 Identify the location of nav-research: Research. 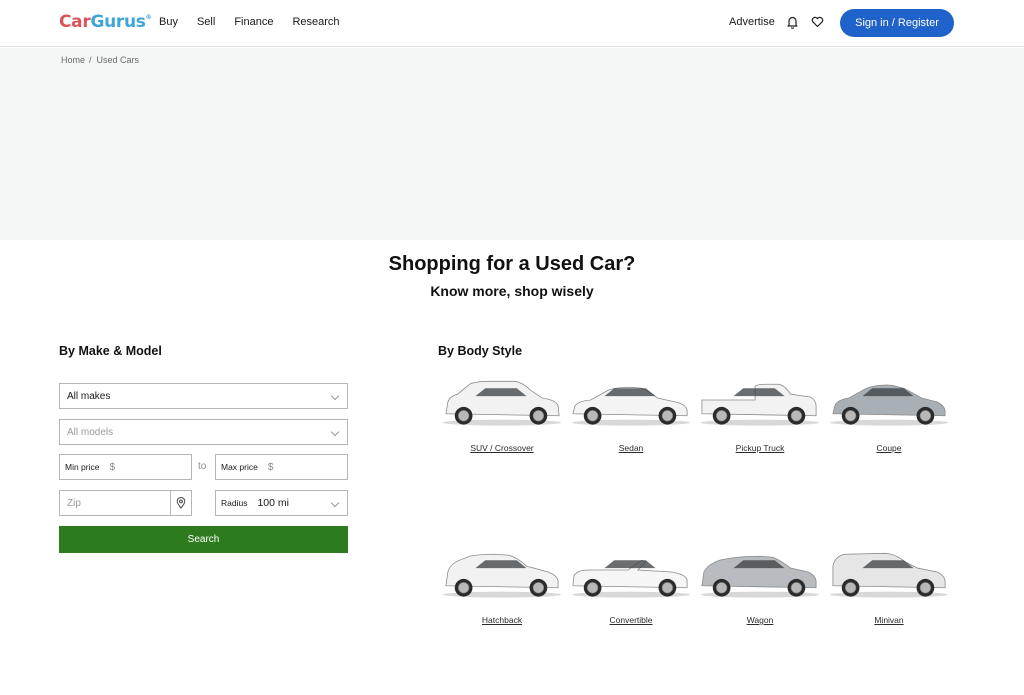
(315, 22).